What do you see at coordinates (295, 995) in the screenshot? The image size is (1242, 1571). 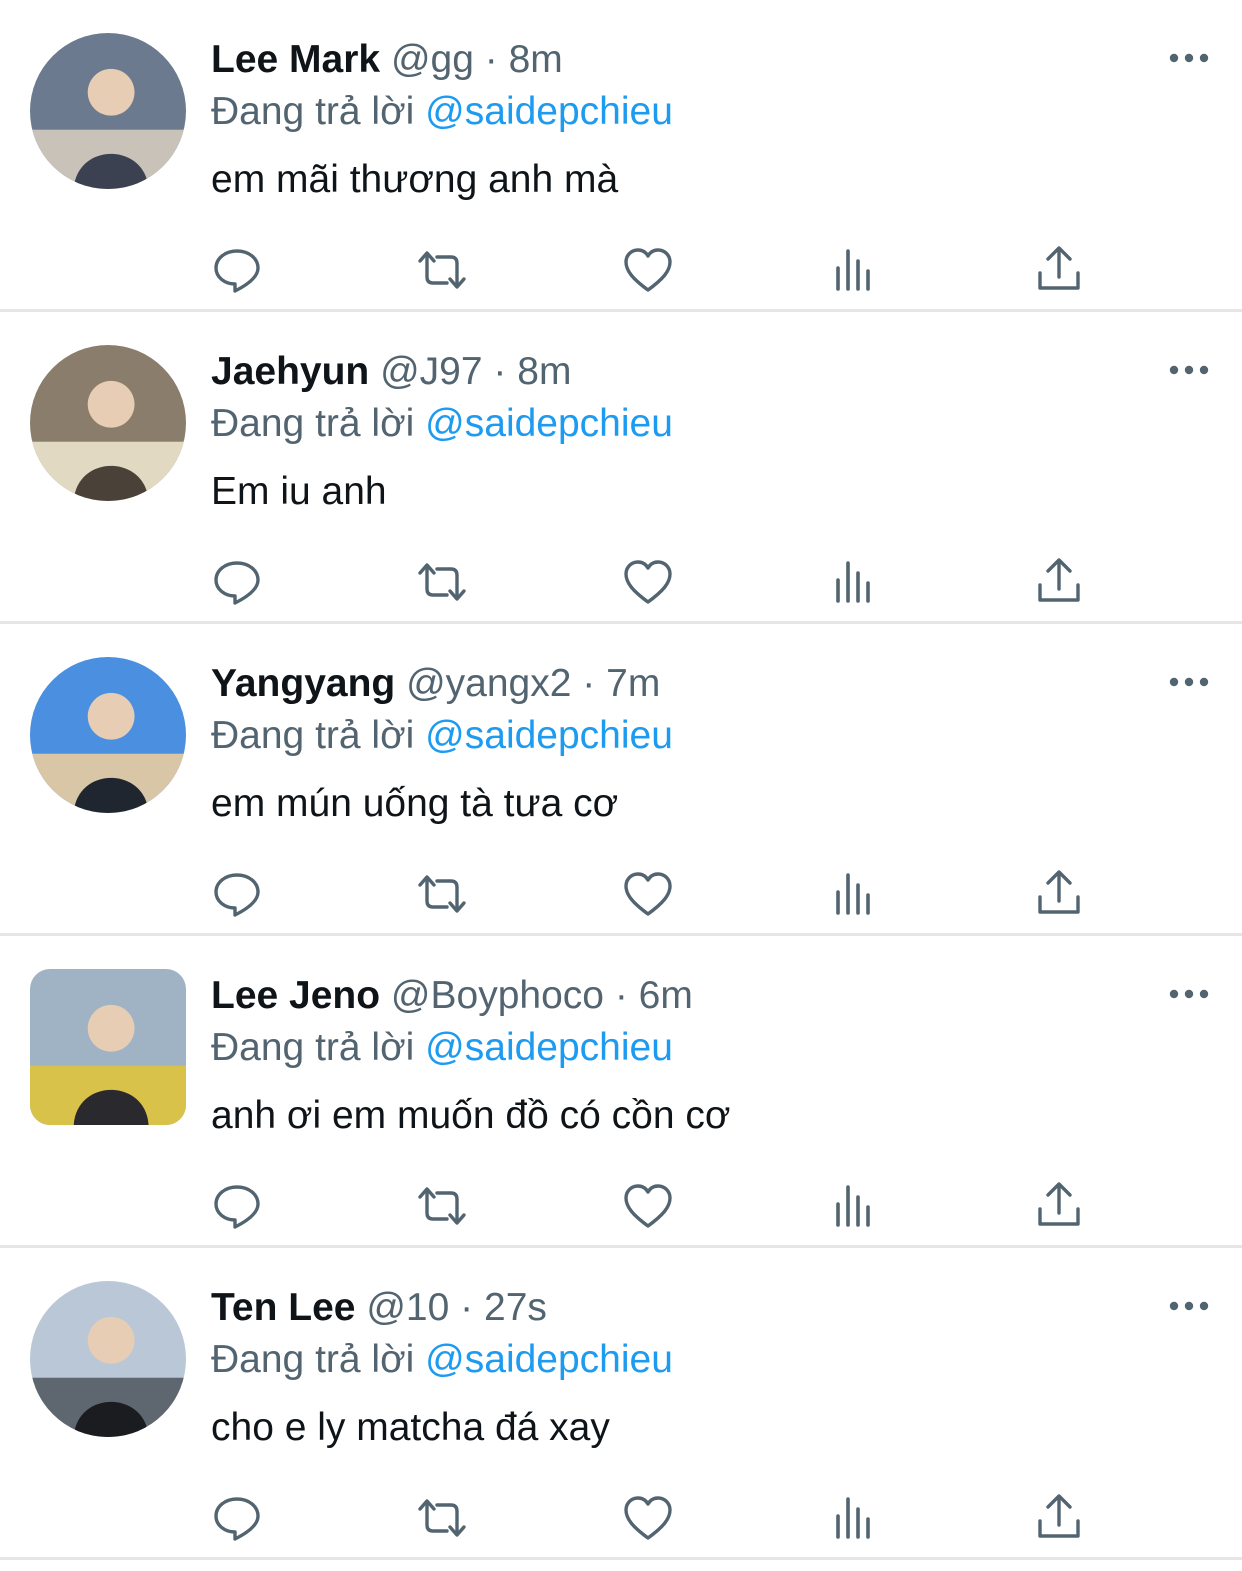 I see `display-name: Lee Jeno` at bounding box center [295, 995].